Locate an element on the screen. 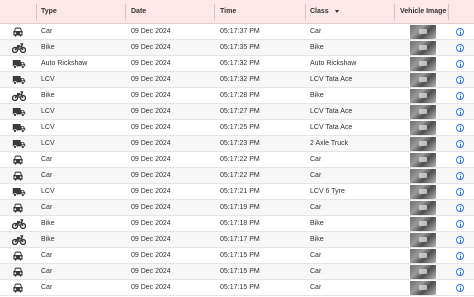 The image size is (474, 297). table-row: Car 09 Dec 2024 05:17:37 PM Car is located at coordinates (237, 32).